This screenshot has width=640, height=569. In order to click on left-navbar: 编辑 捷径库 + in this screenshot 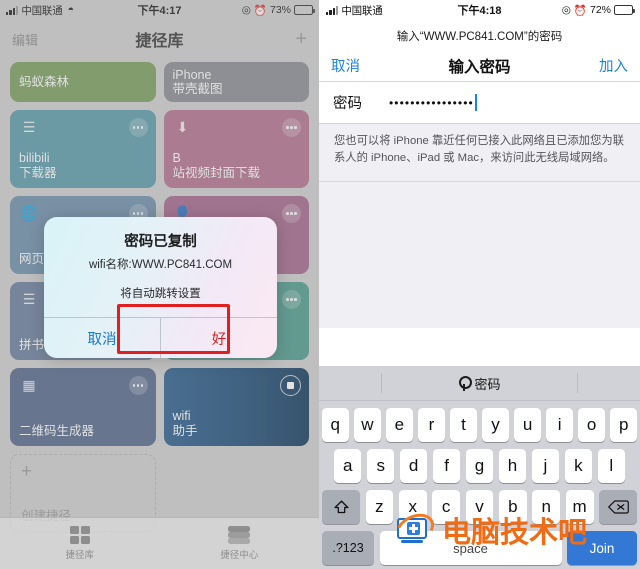, I will do `click(159, 39)`.